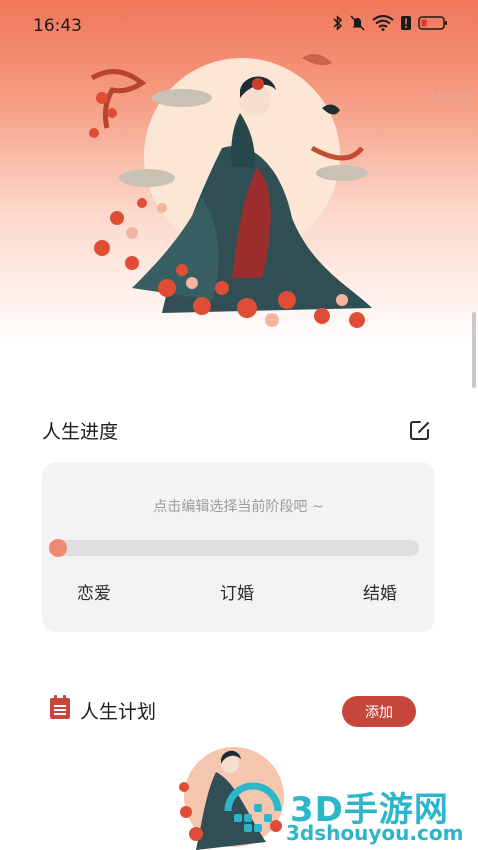 This screenshot has height=850, width=478. I want to click on watermark-url: 3dshouyou.com, so click(375, 833).